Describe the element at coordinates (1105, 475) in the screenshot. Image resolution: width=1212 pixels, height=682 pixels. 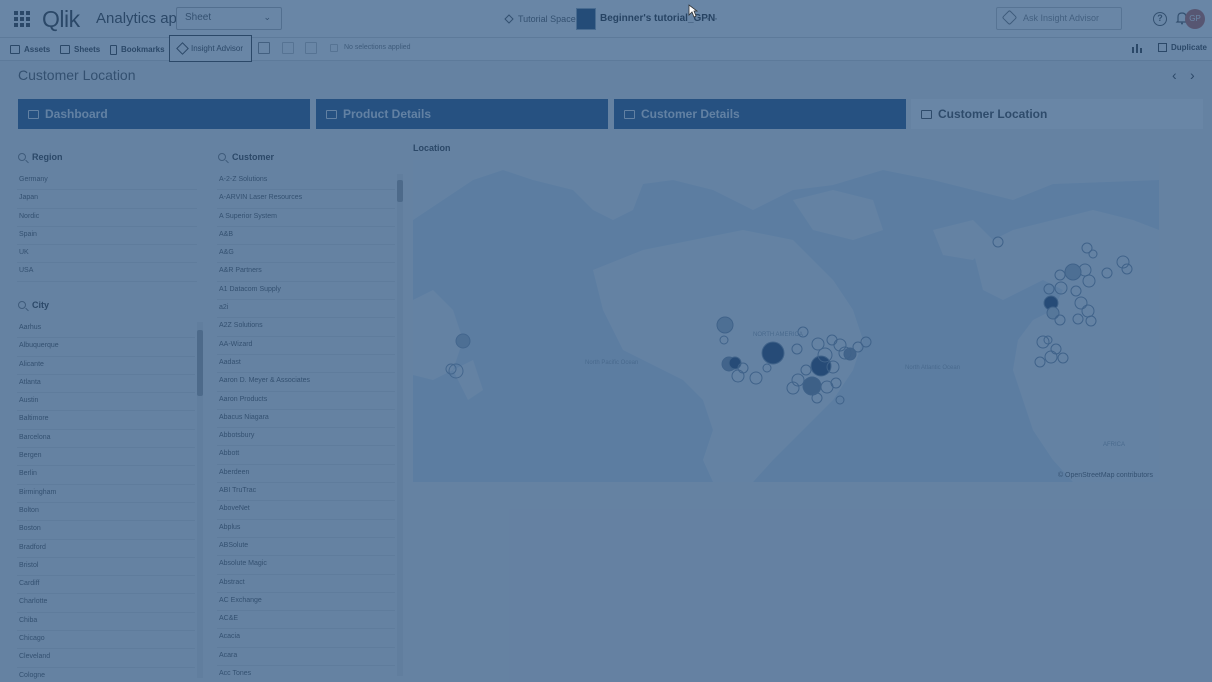
I see `map-attribution-link: © OpenStreetMap contributors` at that location.